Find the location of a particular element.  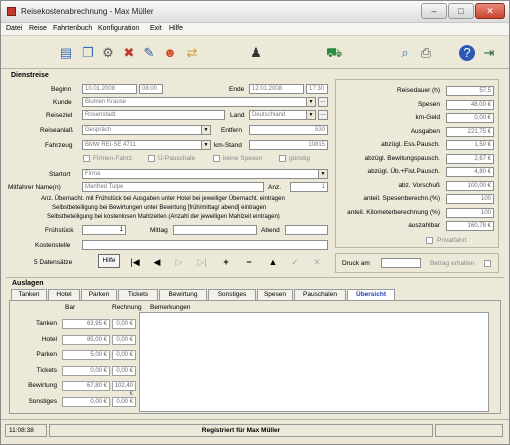

abend-field is located at coordinates (306, 230).